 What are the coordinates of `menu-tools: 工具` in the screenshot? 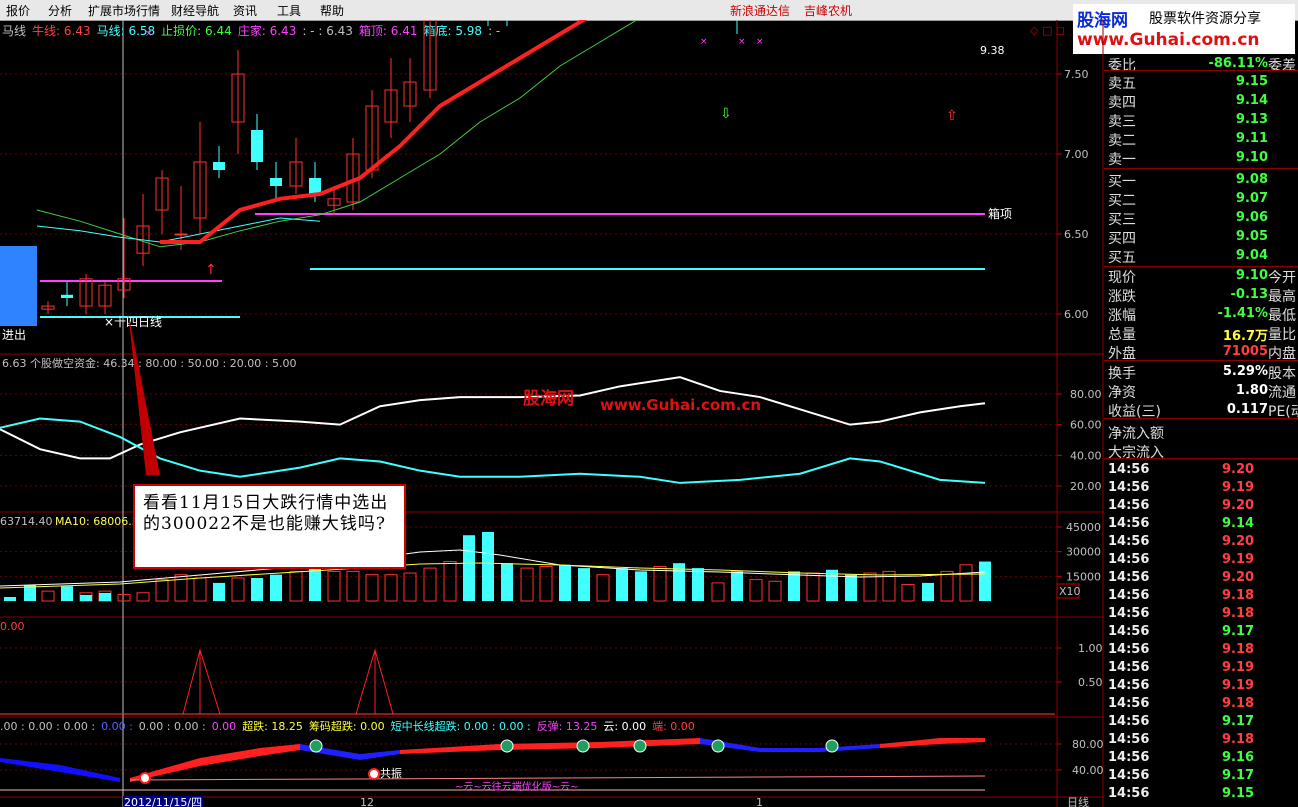 It's located at (289, 10).